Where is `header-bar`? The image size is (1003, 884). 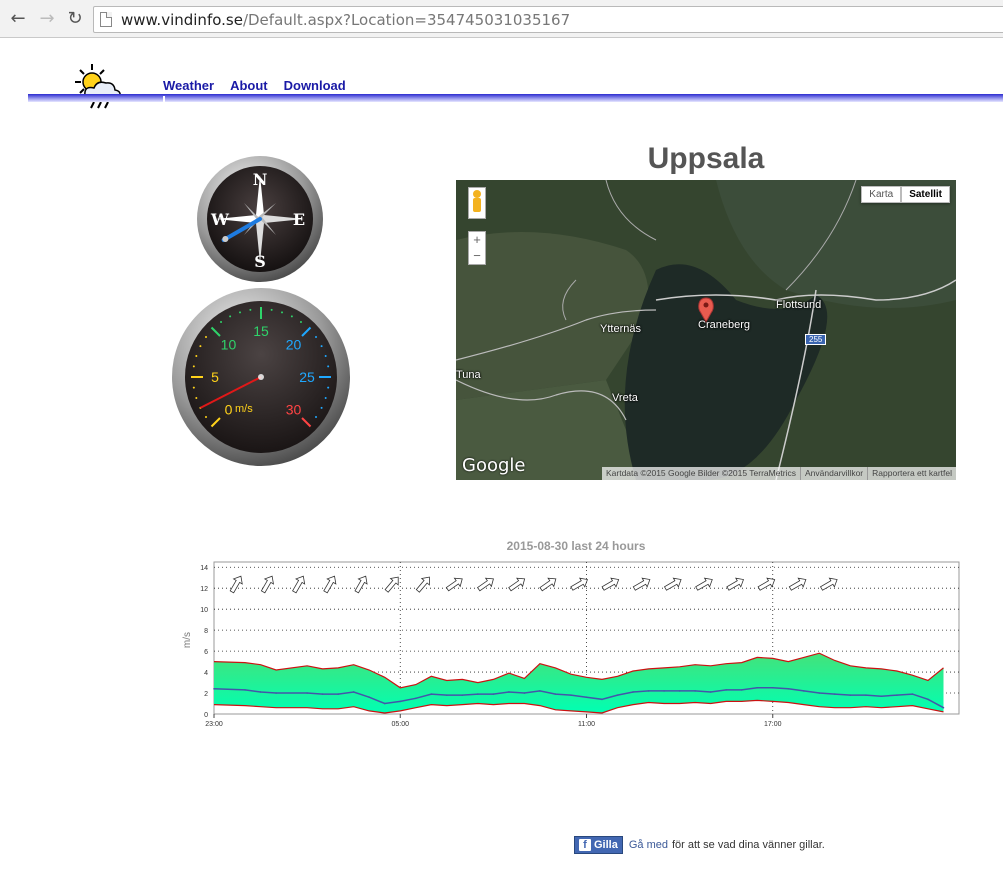 header-bar is located at coordinates (515, 98).